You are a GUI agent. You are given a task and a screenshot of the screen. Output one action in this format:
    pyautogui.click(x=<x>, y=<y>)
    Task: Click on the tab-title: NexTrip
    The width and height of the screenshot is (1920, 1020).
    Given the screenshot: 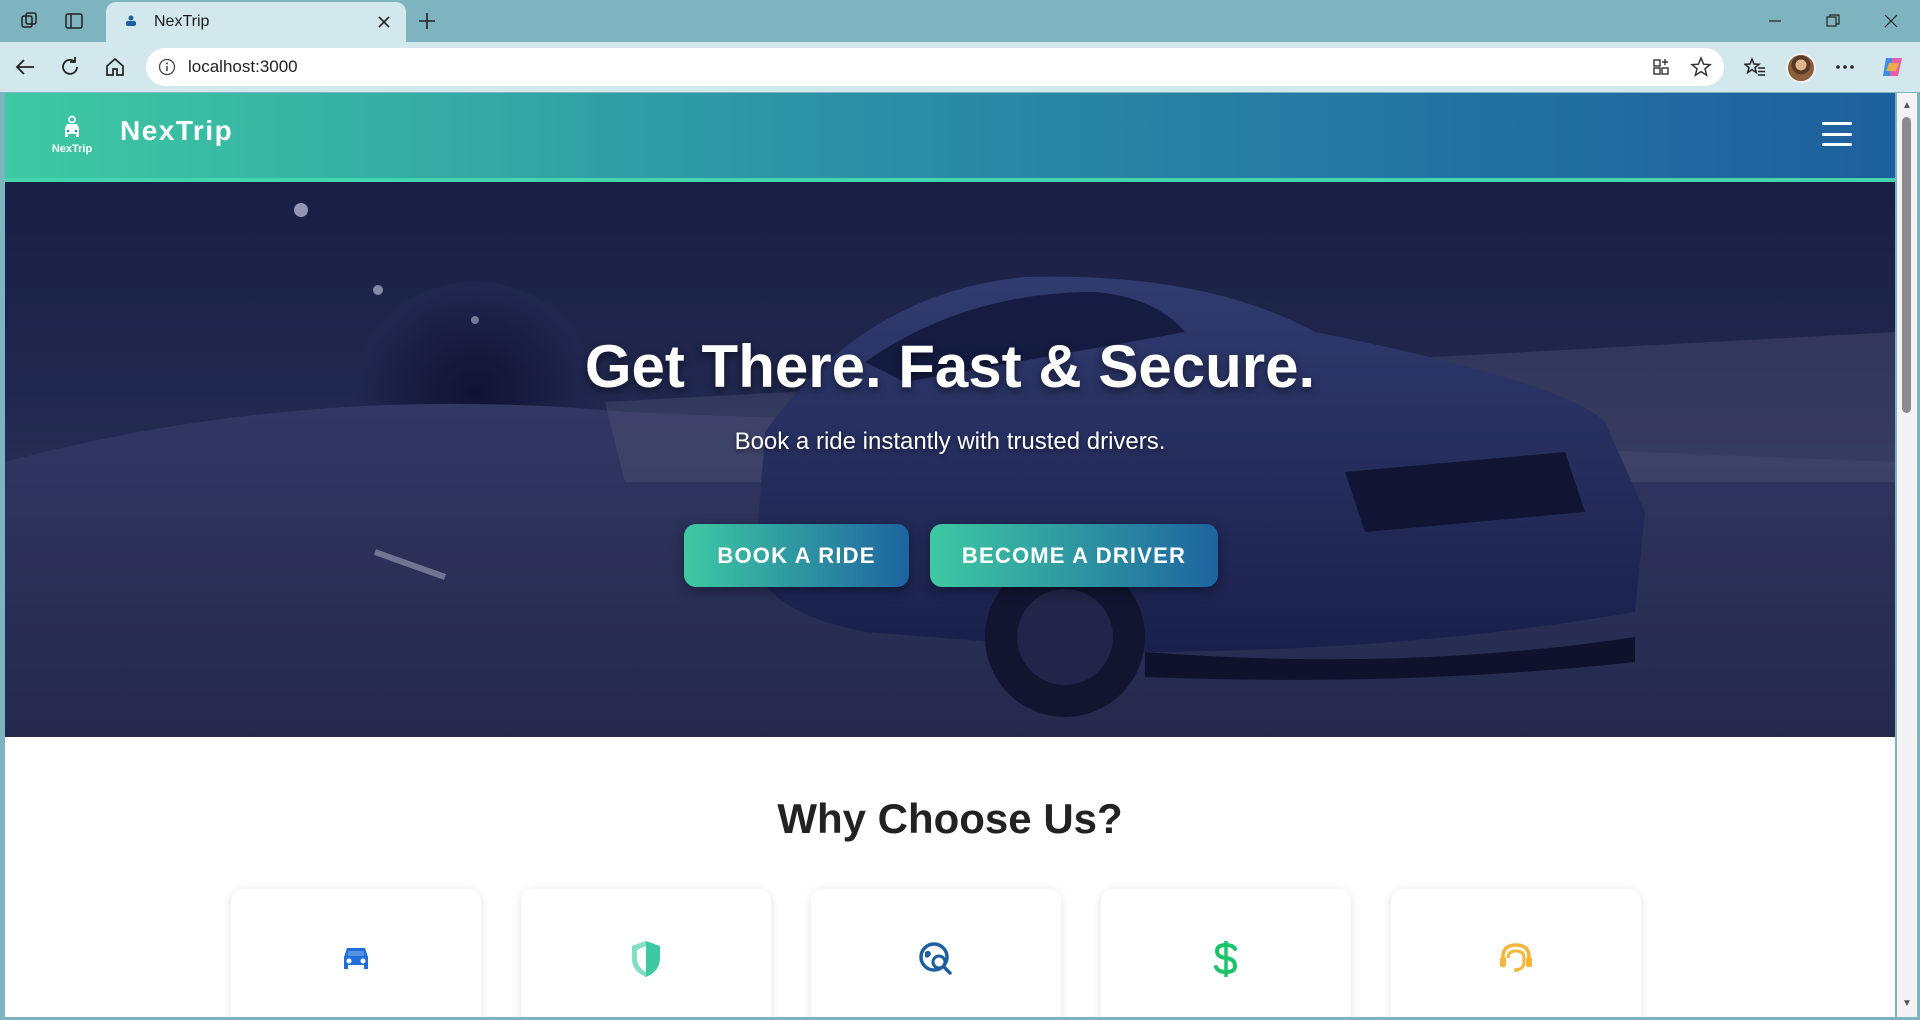 What is the action you would take?
    pyautogui.click(x=182, y=21)
    